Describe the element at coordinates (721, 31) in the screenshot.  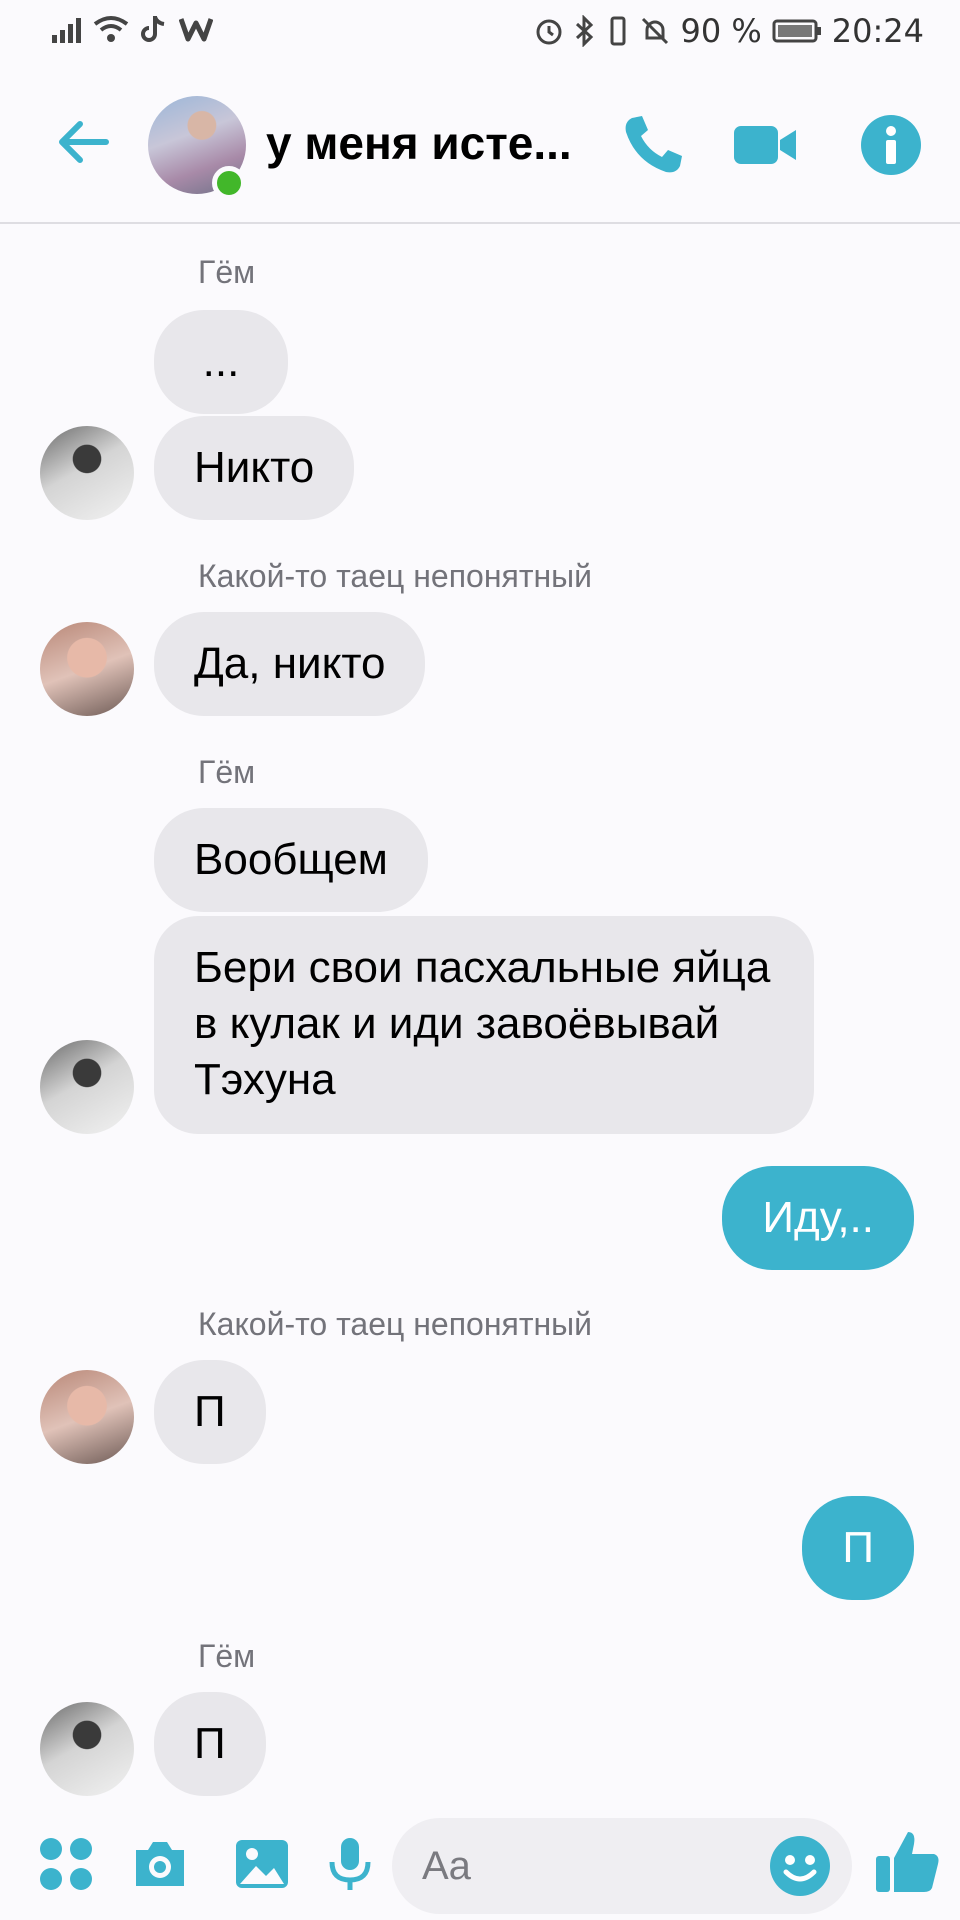
I see `battery-percent: 90 %` at that location.